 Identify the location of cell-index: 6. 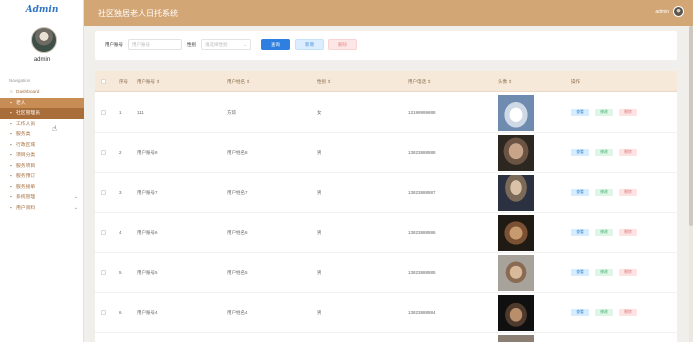
(120, 312).